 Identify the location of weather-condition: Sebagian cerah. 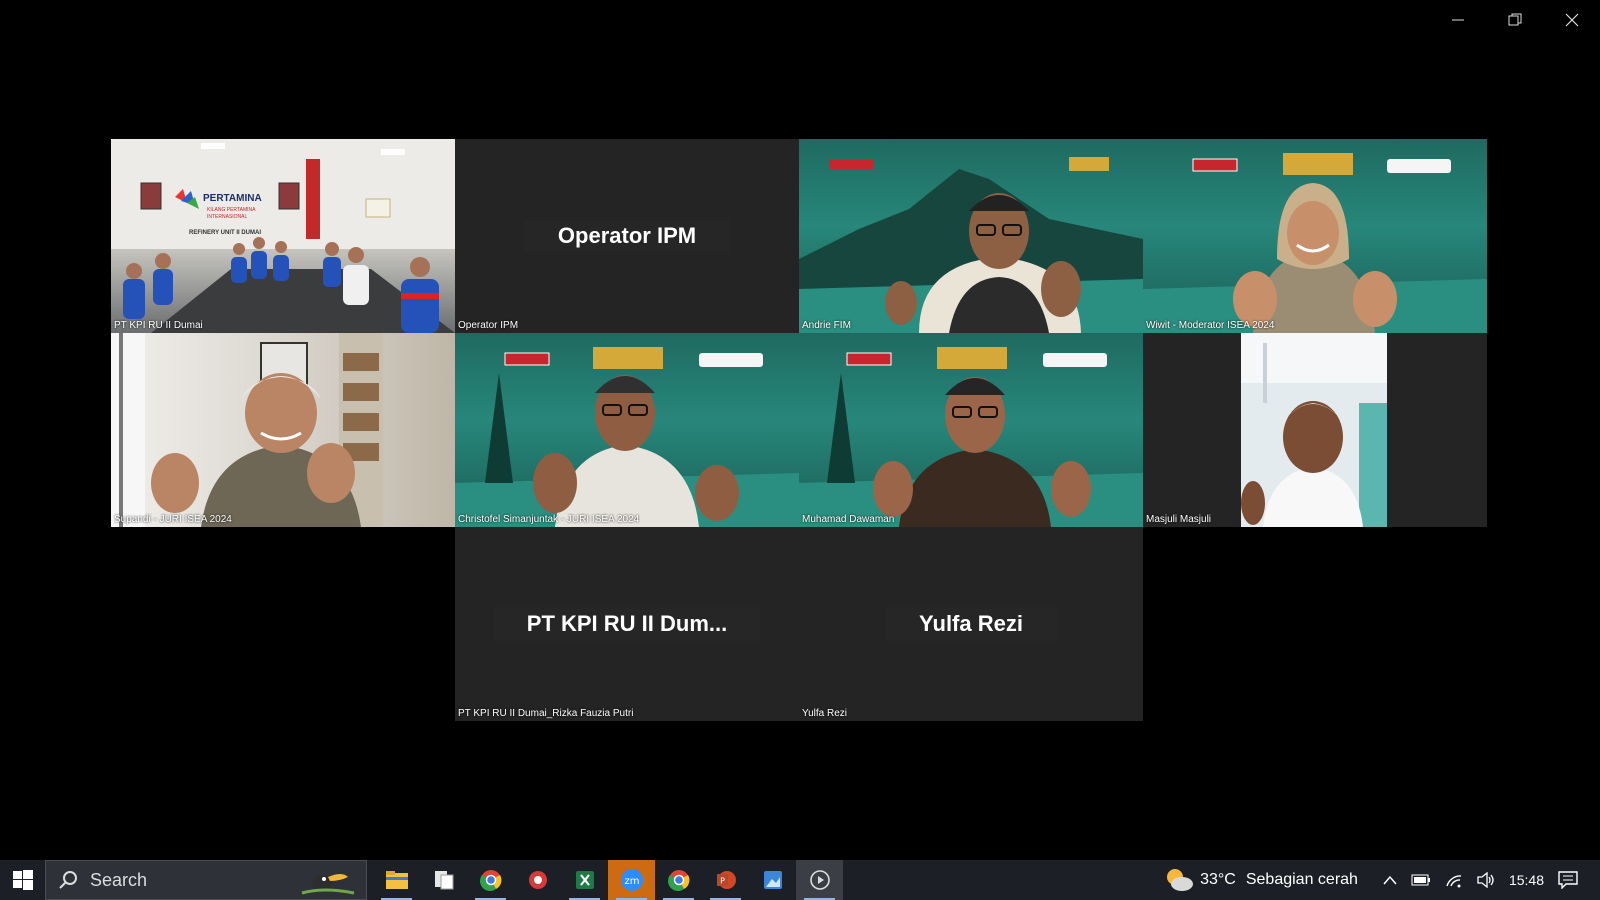
(1301, 879).